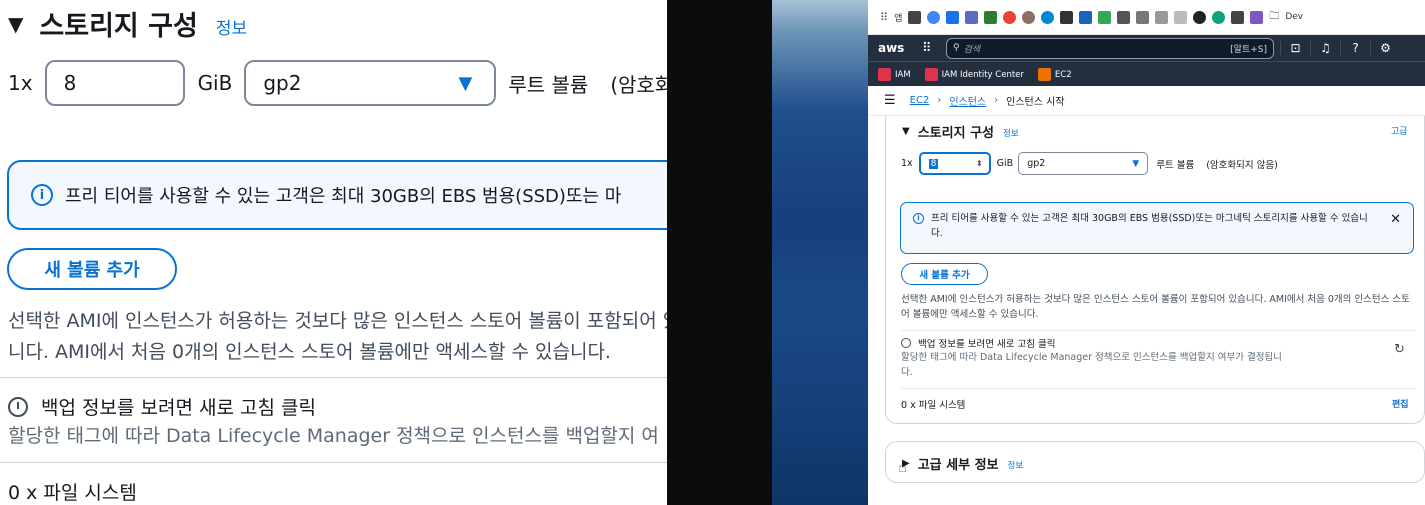 The height and width of the screenshot is (505, 1425). I want to click on hand-cursor-icon: ☝, so click(903, 467).